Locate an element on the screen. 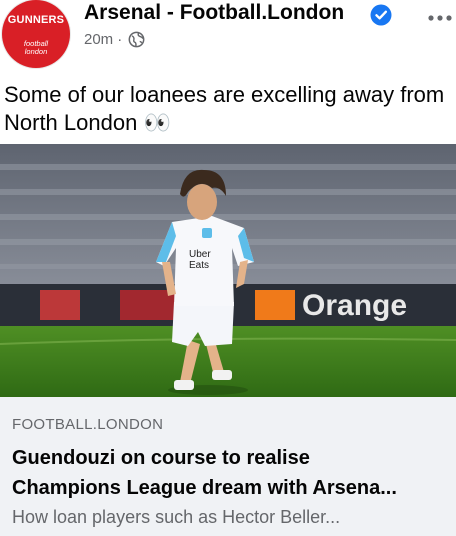  avatar-brand-text: GUNNERS is located at coordinates (36, 20).